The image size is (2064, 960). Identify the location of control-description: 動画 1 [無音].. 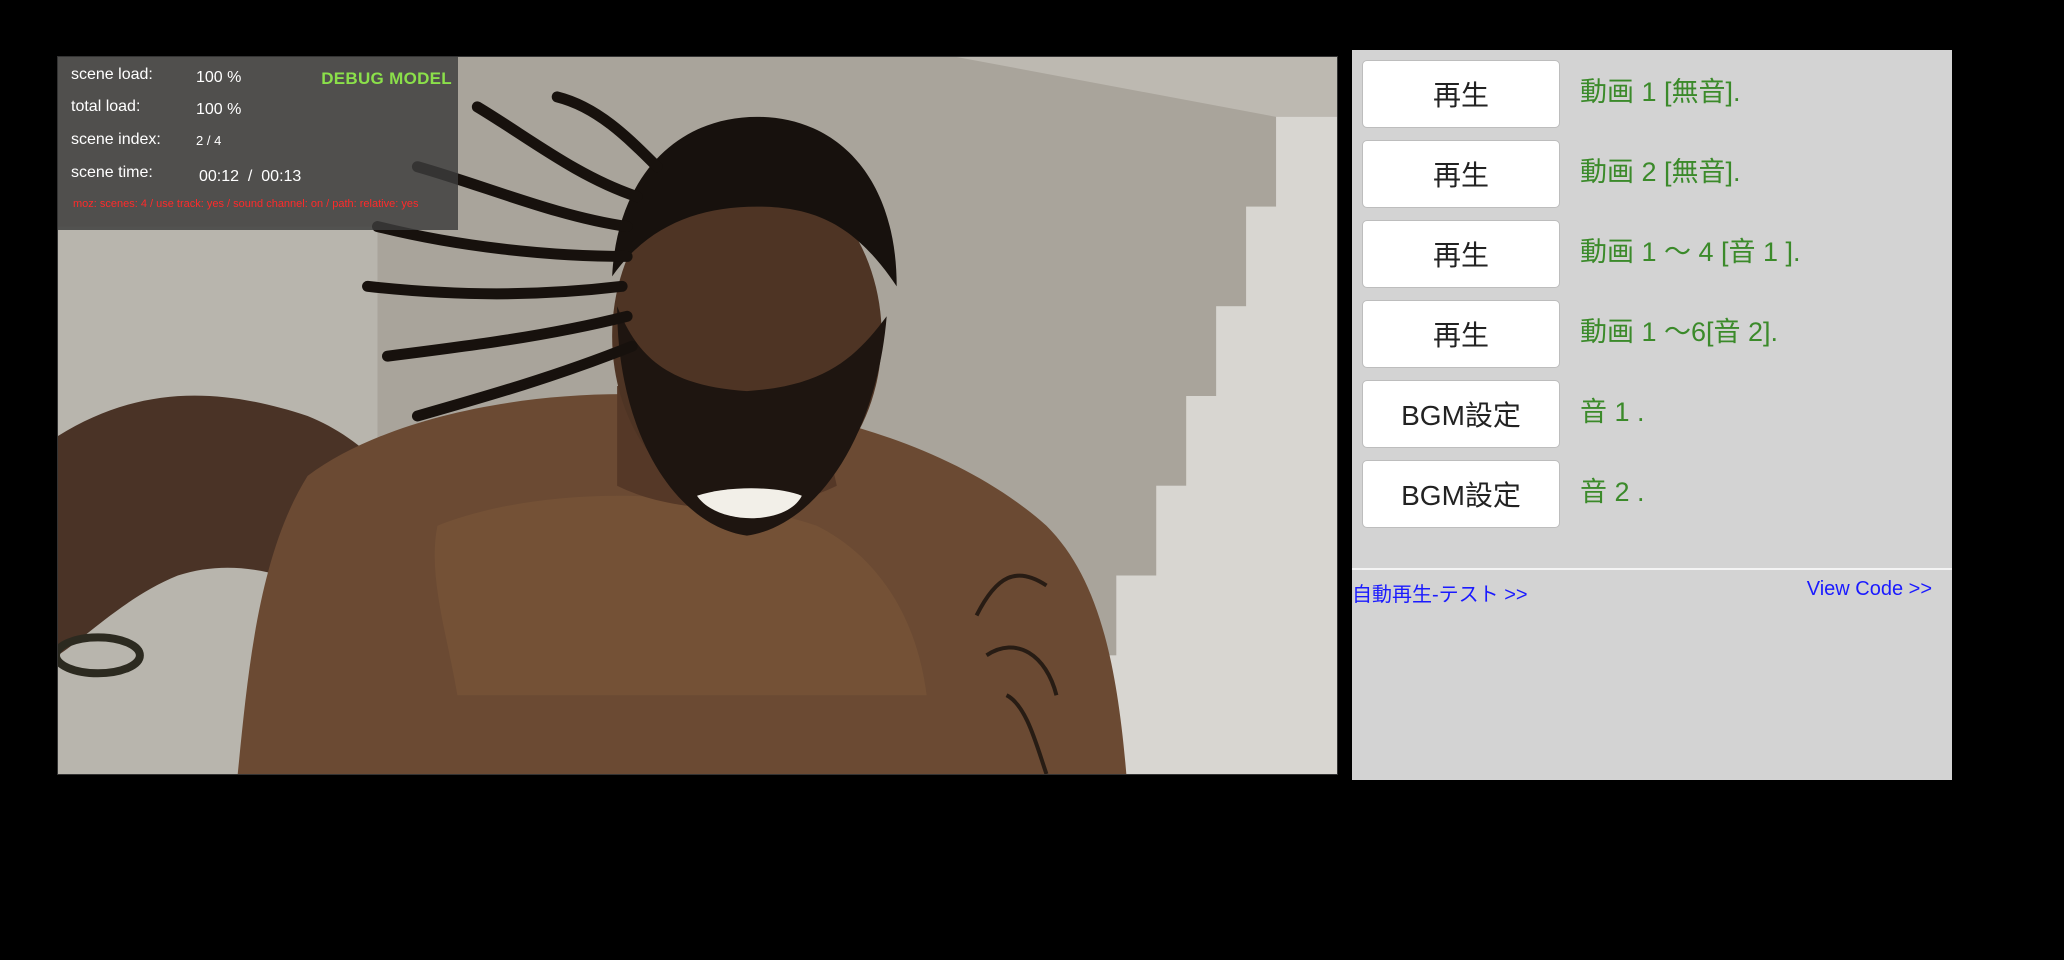
(1660, 92).